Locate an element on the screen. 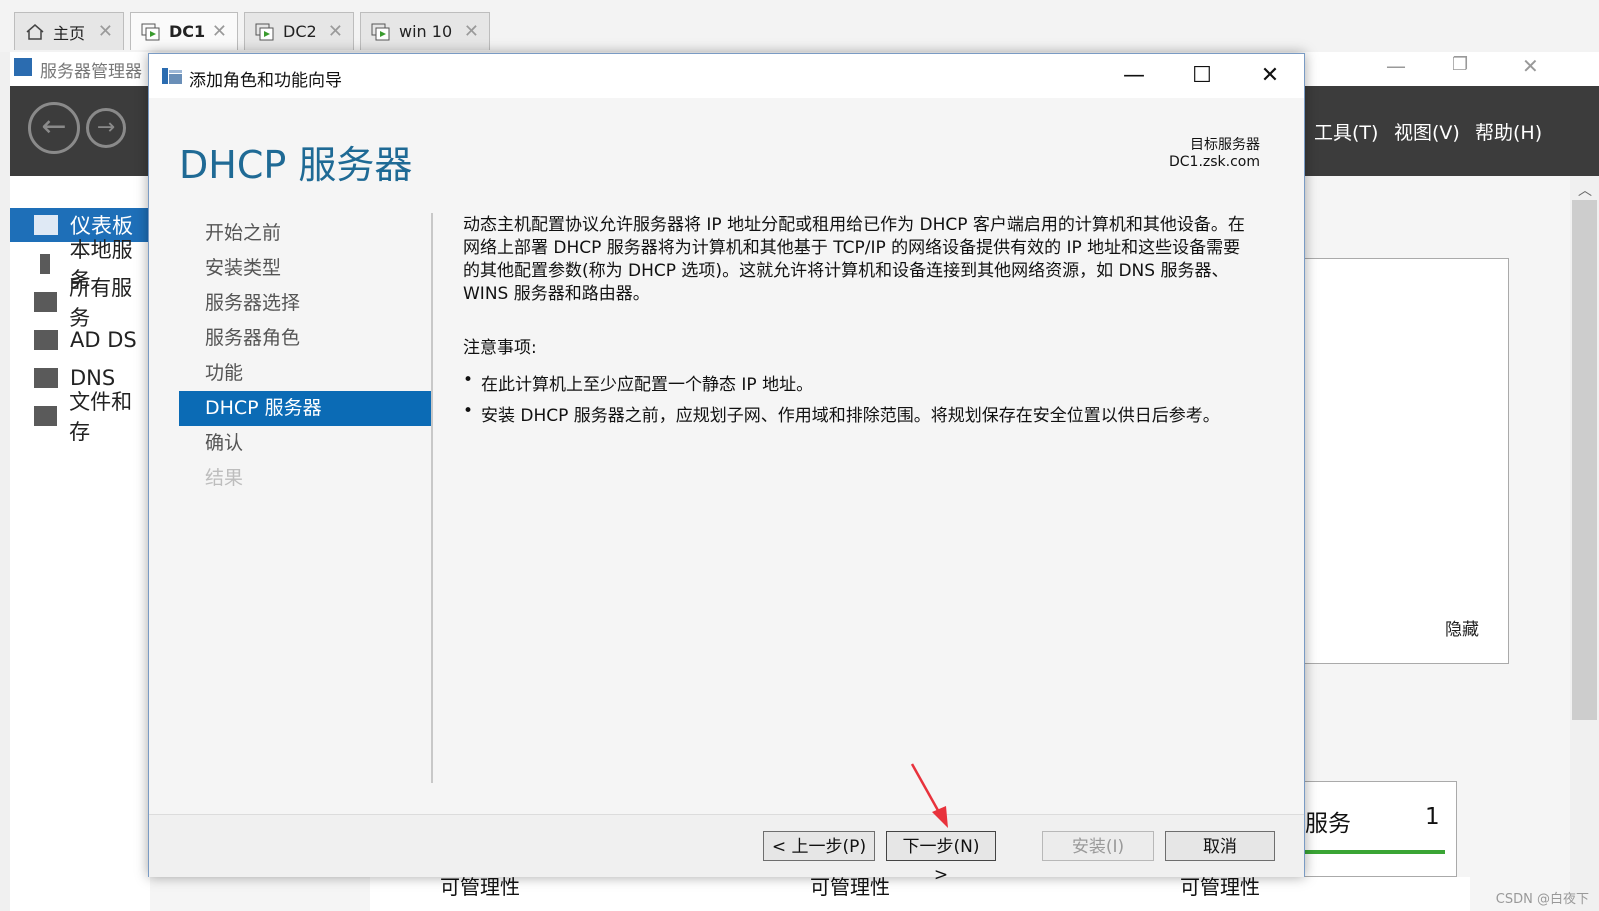  list-item: • 在此计算机上至少应配置一个静态 IP 地址。 is located at coordinates (841, 385).